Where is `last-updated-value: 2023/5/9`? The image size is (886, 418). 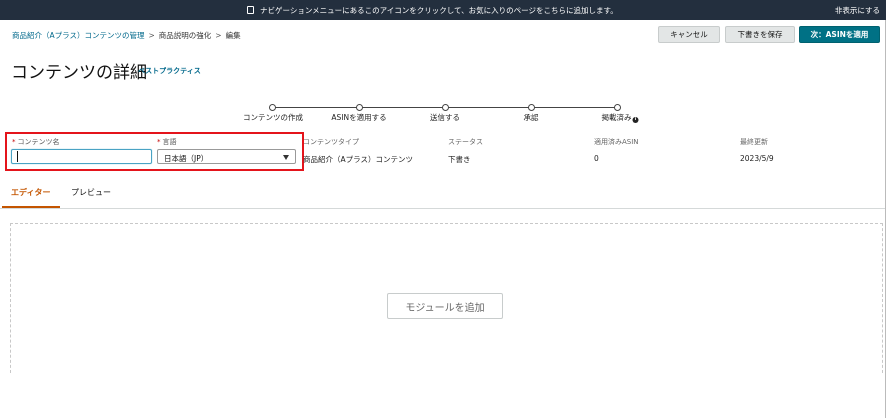 last-updated-value: 2023/5/9 is located at coordinates (757, 158).